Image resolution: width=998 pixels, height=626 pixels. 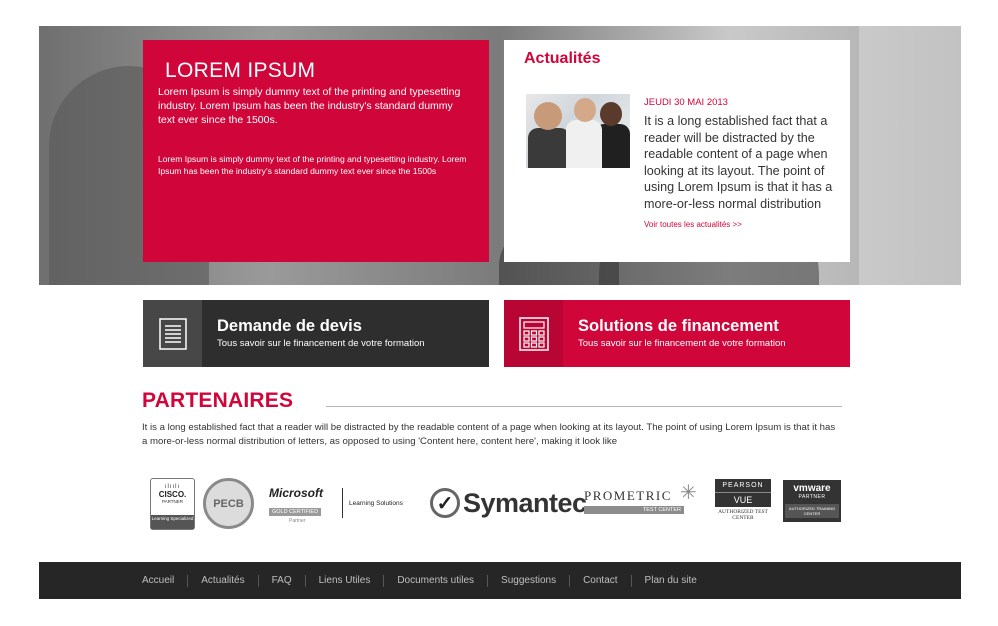 What do you see at coordinates (289, 325) in the screenshot?
I see `cta-title: Demande de devis` at bounding box center [289, 325].